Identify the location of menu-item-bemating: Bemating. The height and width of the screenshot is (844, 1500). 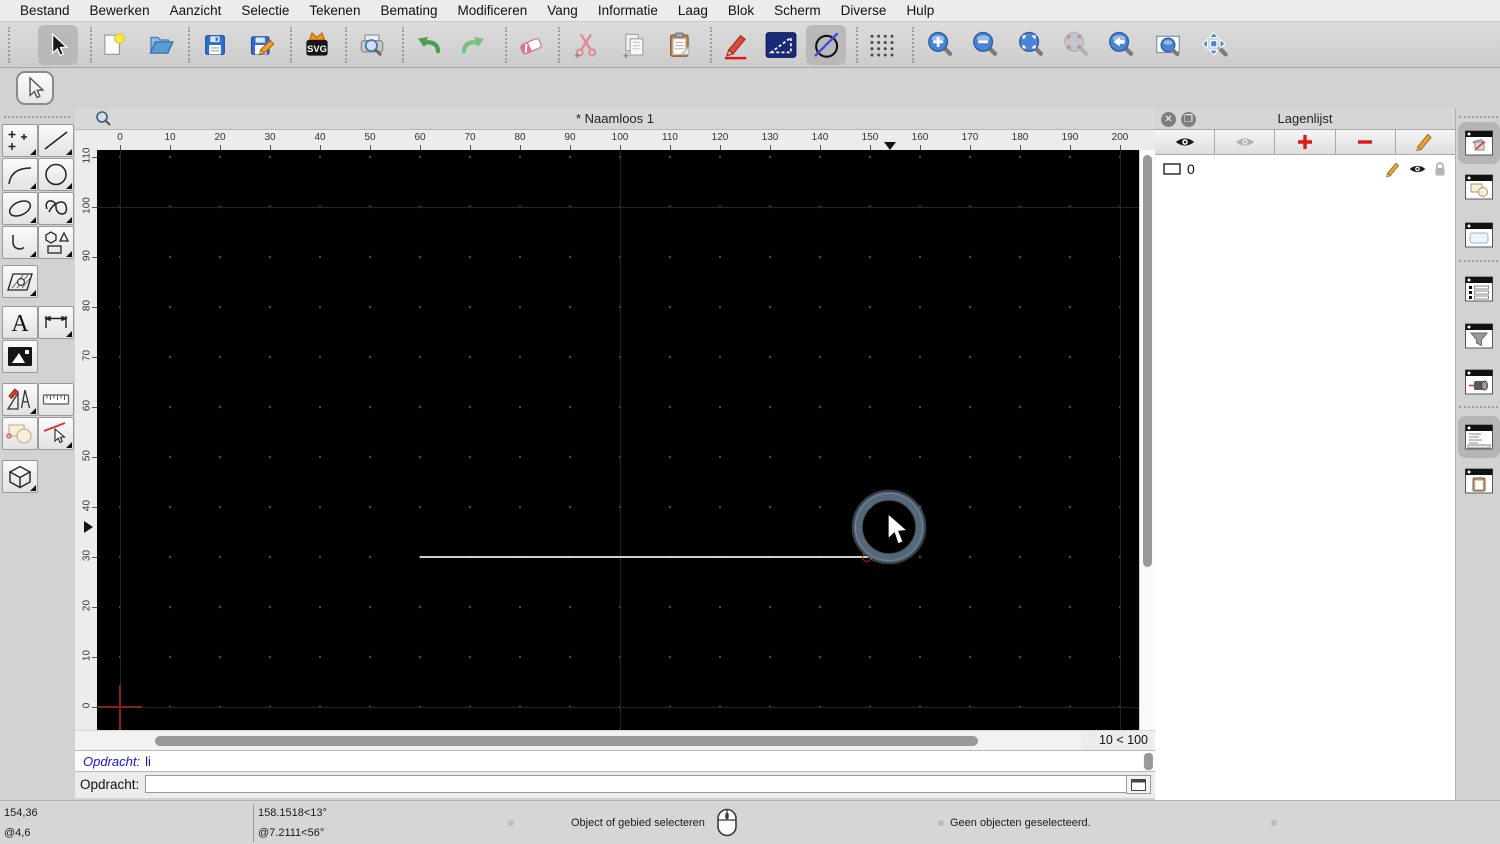
(408, 10).